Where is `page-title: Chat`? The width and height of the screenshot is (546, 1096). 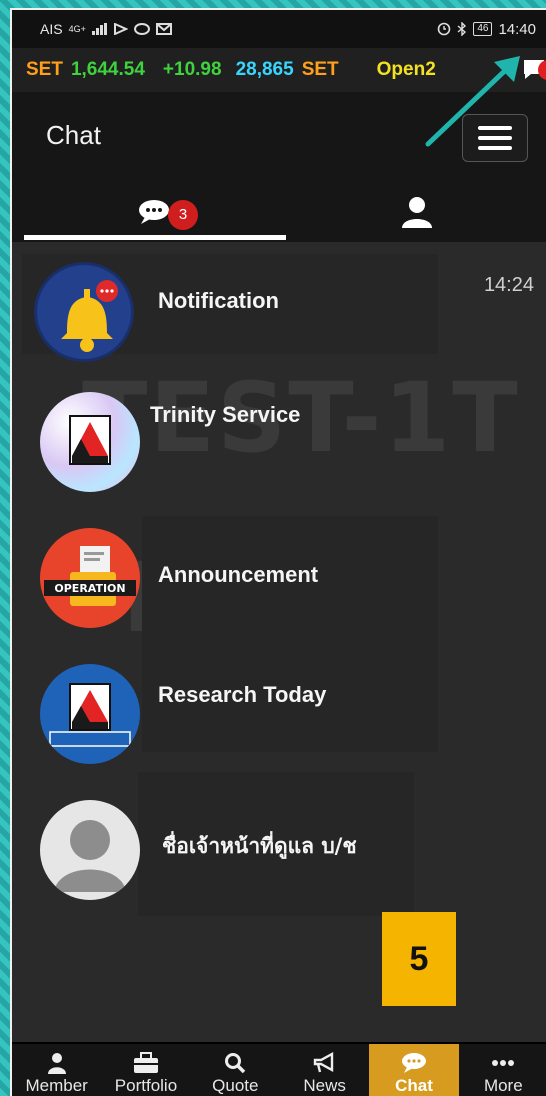 page-title: Chat is located at coordinates (73, 135).